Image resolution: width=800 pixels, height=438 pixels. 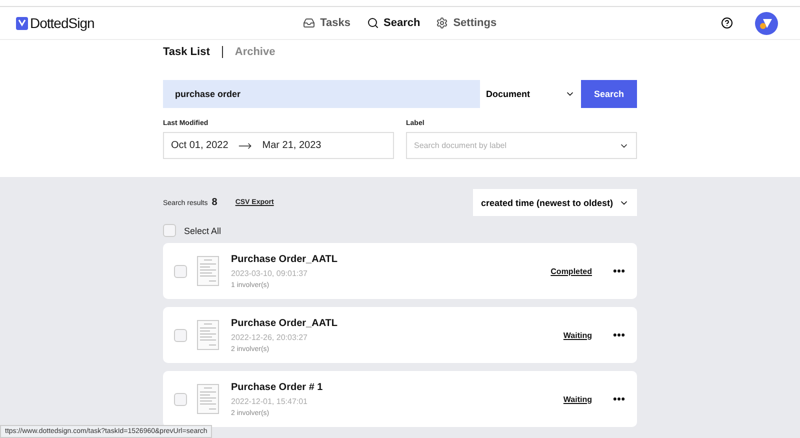 I want to click on nav-tab: Settings, so click(x=466, y=23).